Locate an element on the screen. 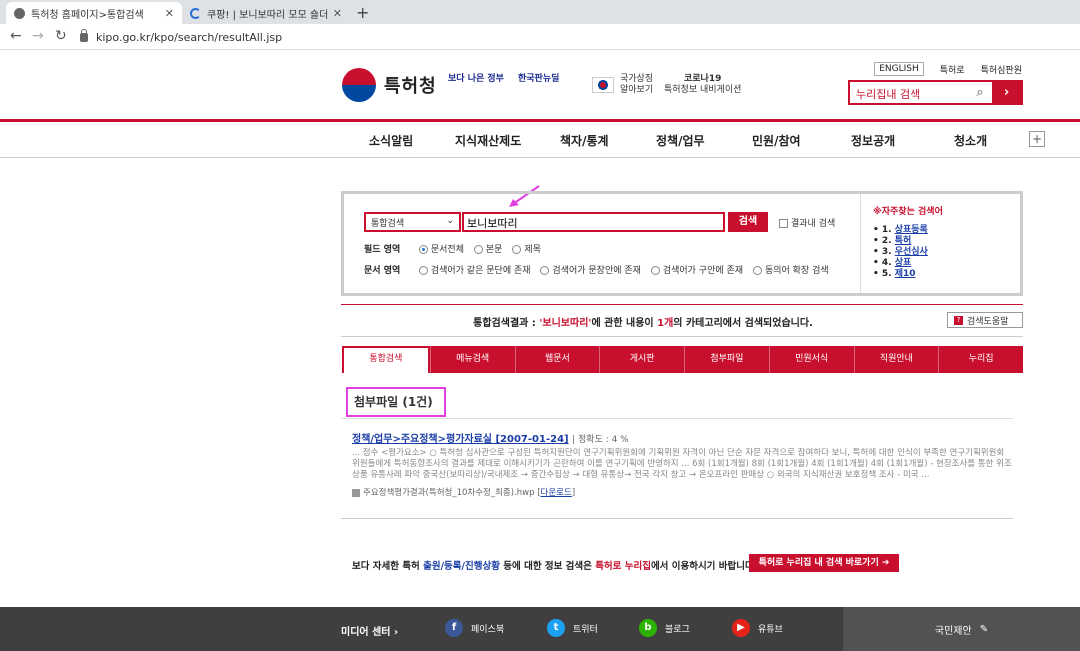 This screenshot has width=1080, height=651. doc-option-label: 검색어가 문장안에 존재 is located at coordinates (596, 271).